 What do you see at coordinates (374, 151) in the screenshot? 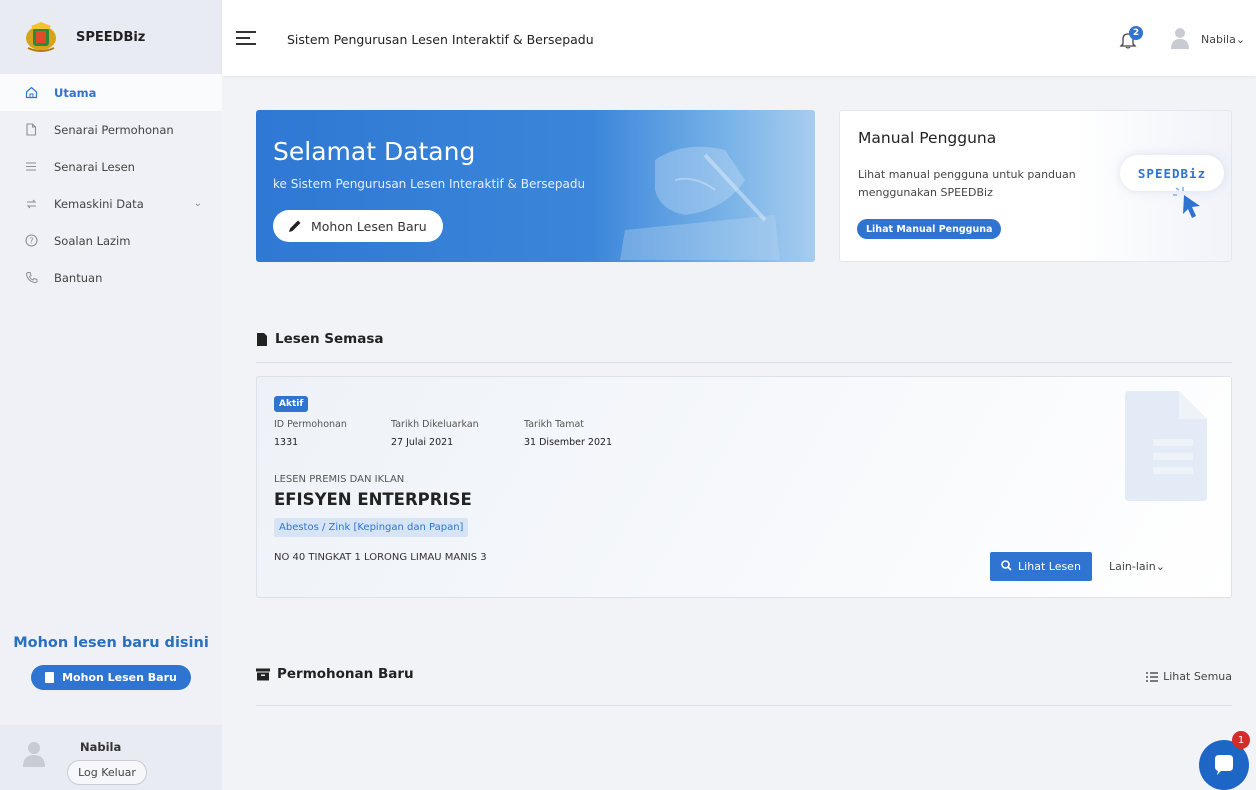
I see `welcome-title: Selamat Datang` at bounding box center [374, 151].